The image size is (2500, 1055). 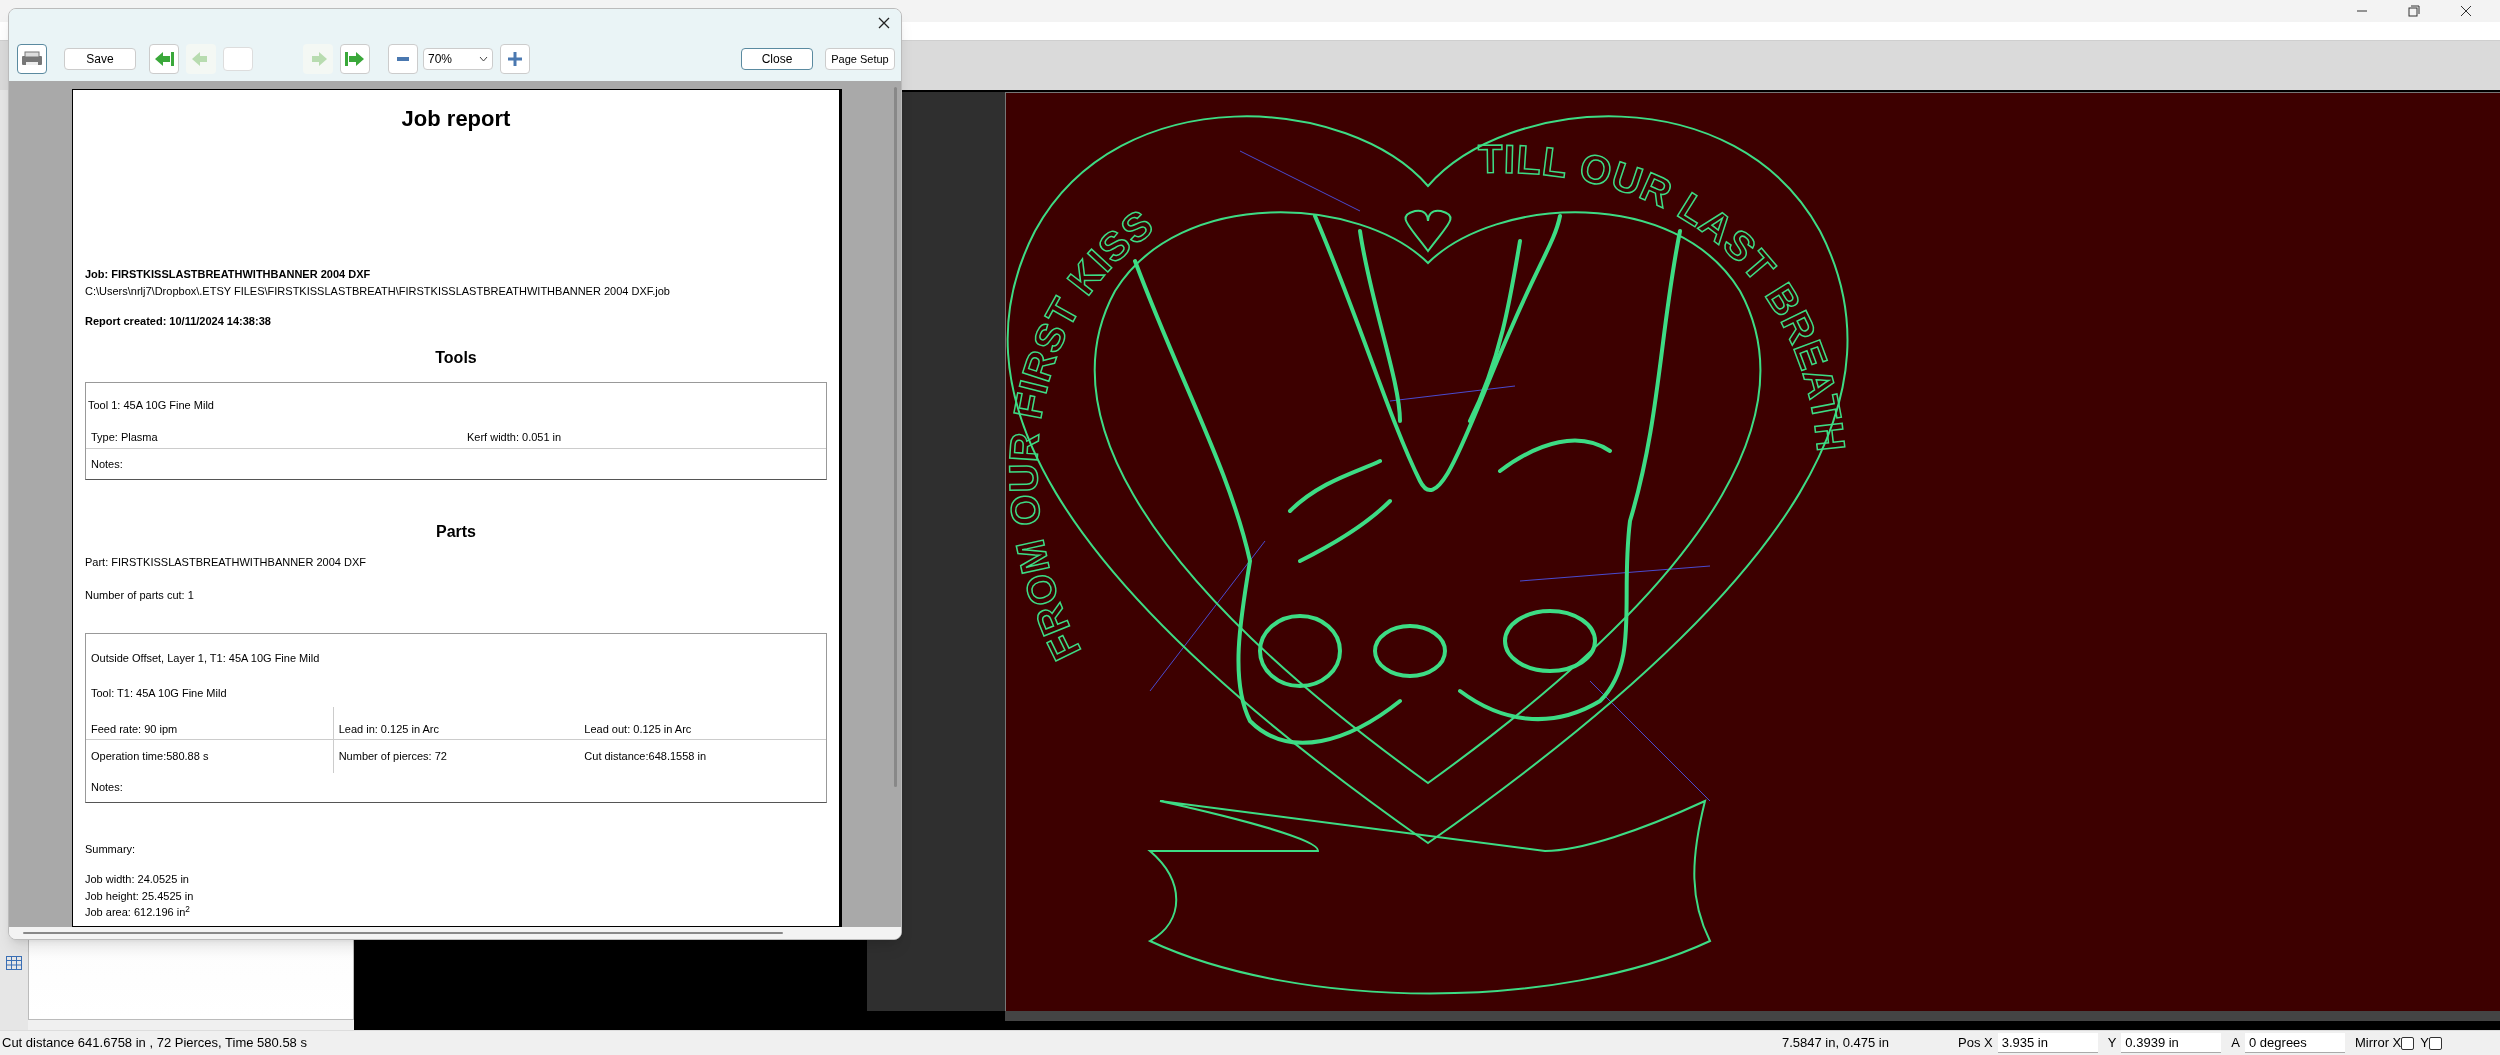 I want to click on cursor-coordinates: 7.5847 in, 0.475 in, so click(x=1836, y=1043).